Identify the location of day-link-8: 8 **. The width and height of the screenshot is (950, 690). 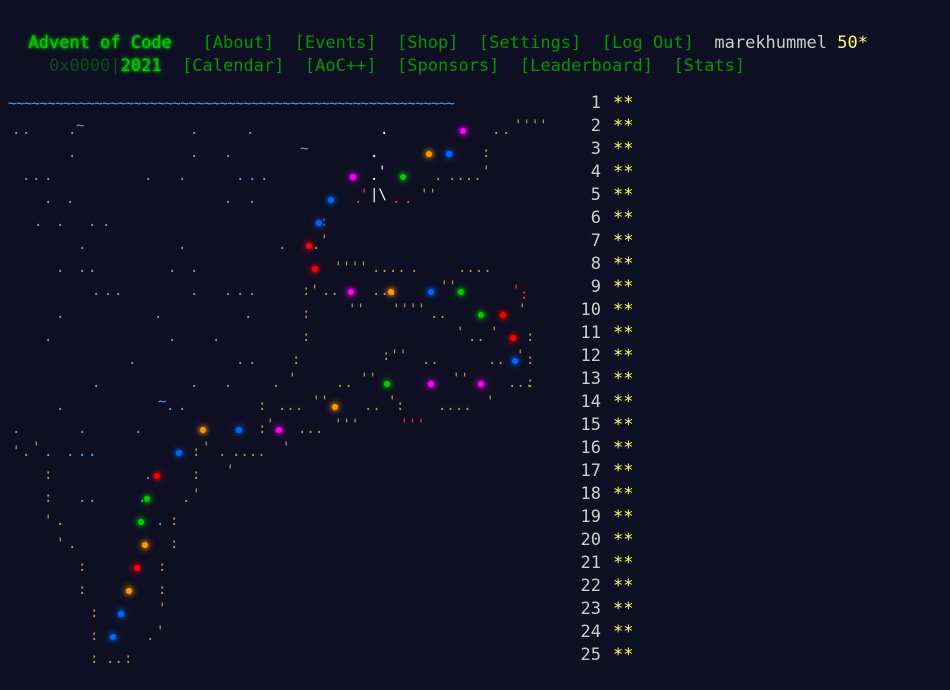
(611, 264).